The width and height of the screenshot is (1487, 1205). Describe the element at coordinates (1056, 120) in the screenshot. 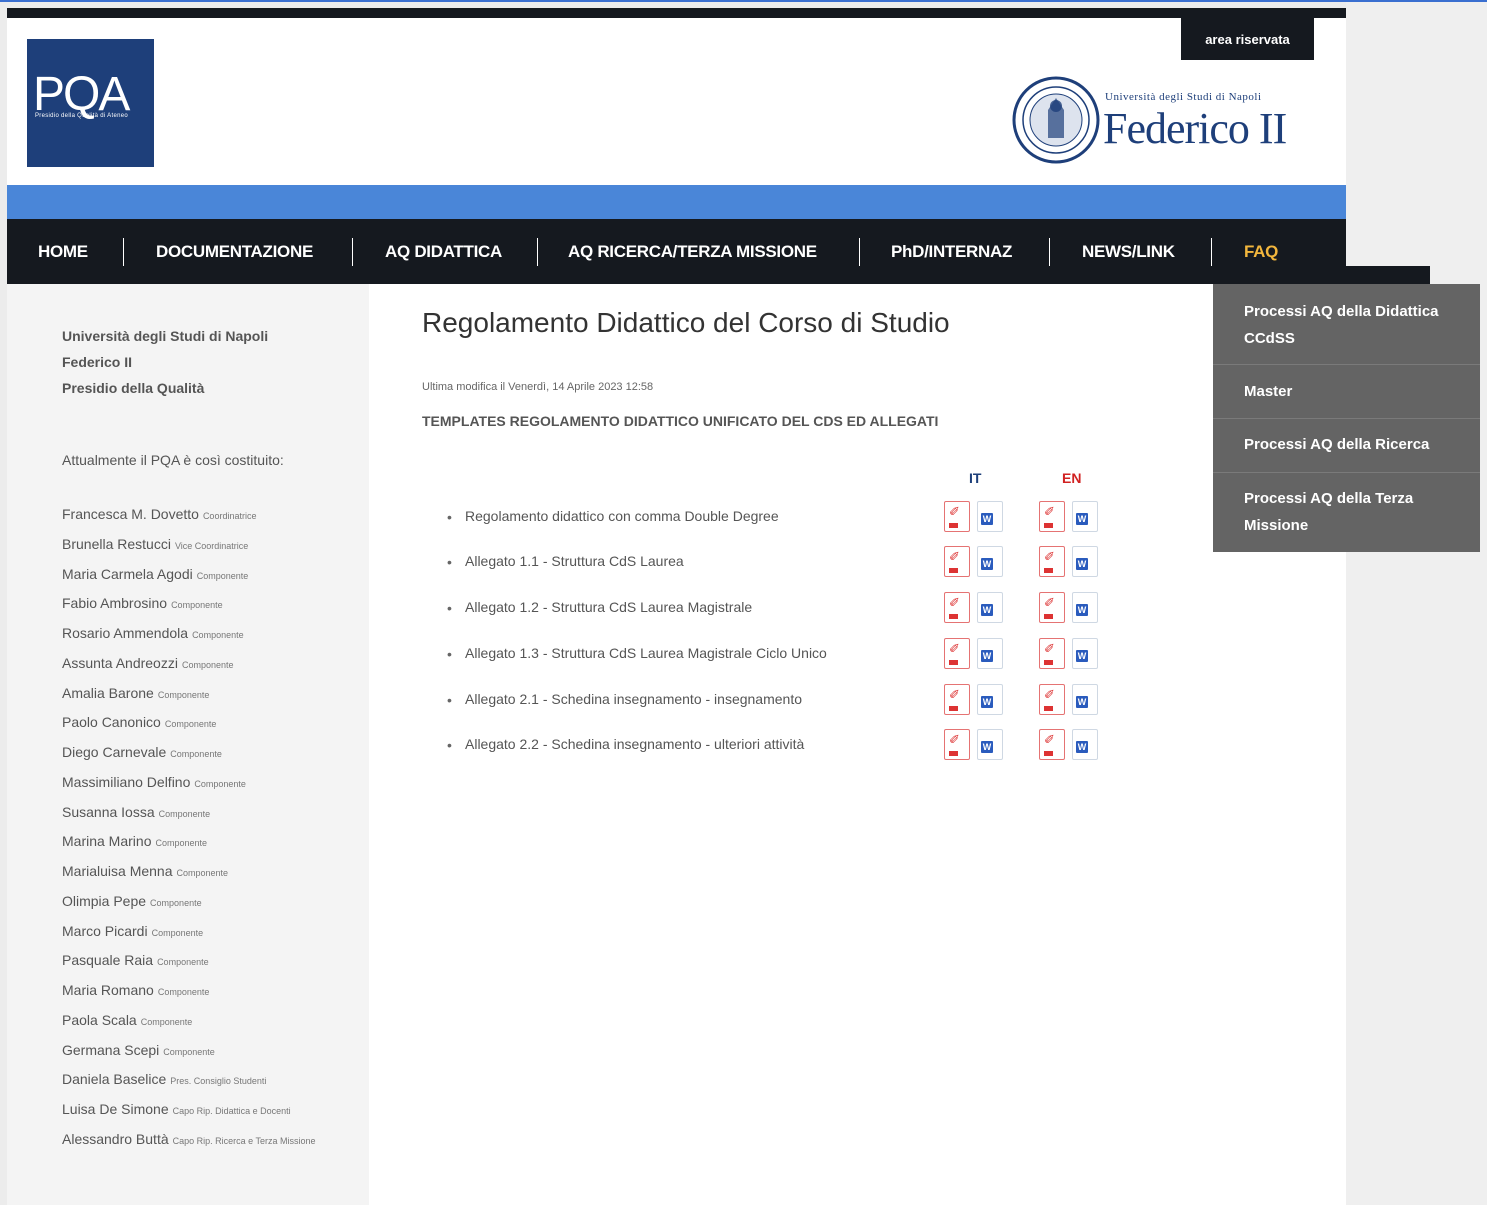

I see `university-seal-icon` at that location.